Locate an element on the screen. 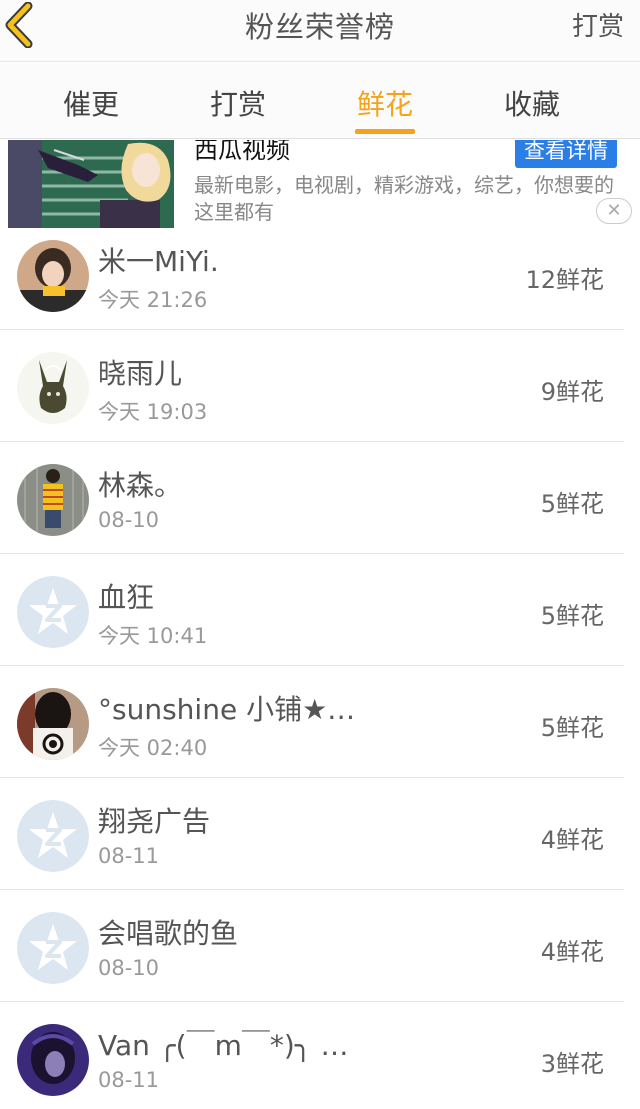  back-button is located at coordinates (22, 25).